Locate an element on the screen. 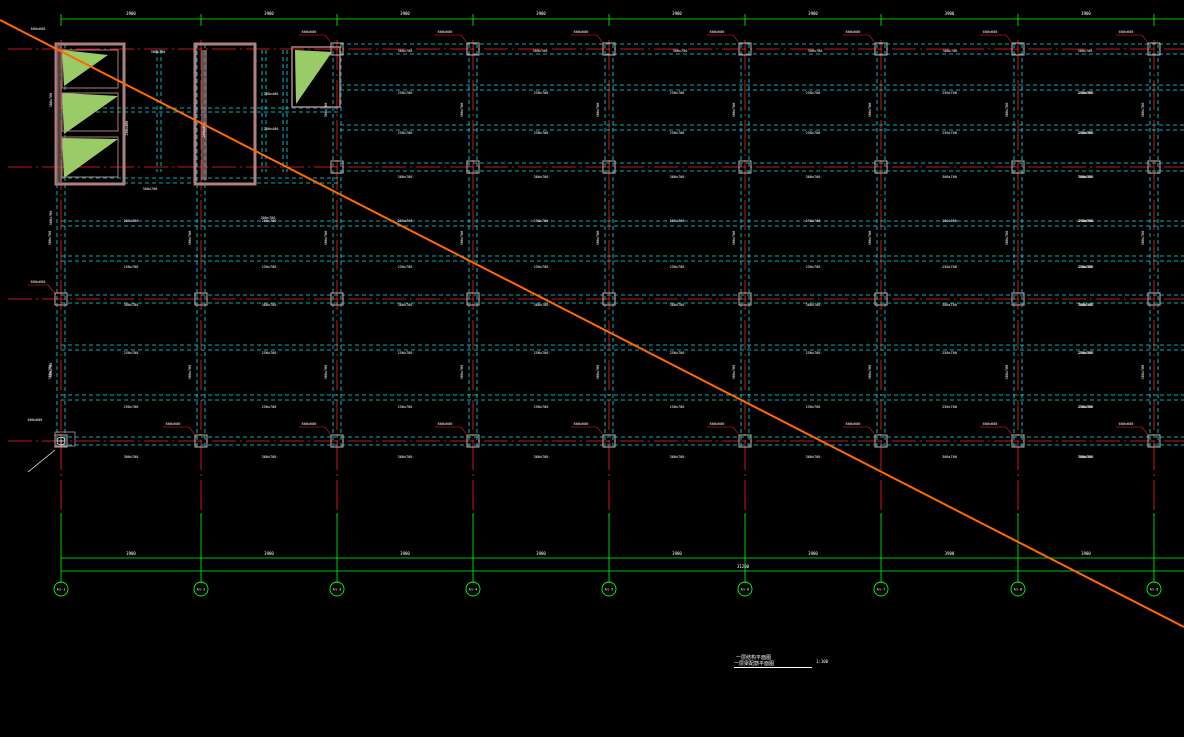 The image size is (1184, 737). axis-bubble-label: A1-2 is located at coordinates (201, 590).